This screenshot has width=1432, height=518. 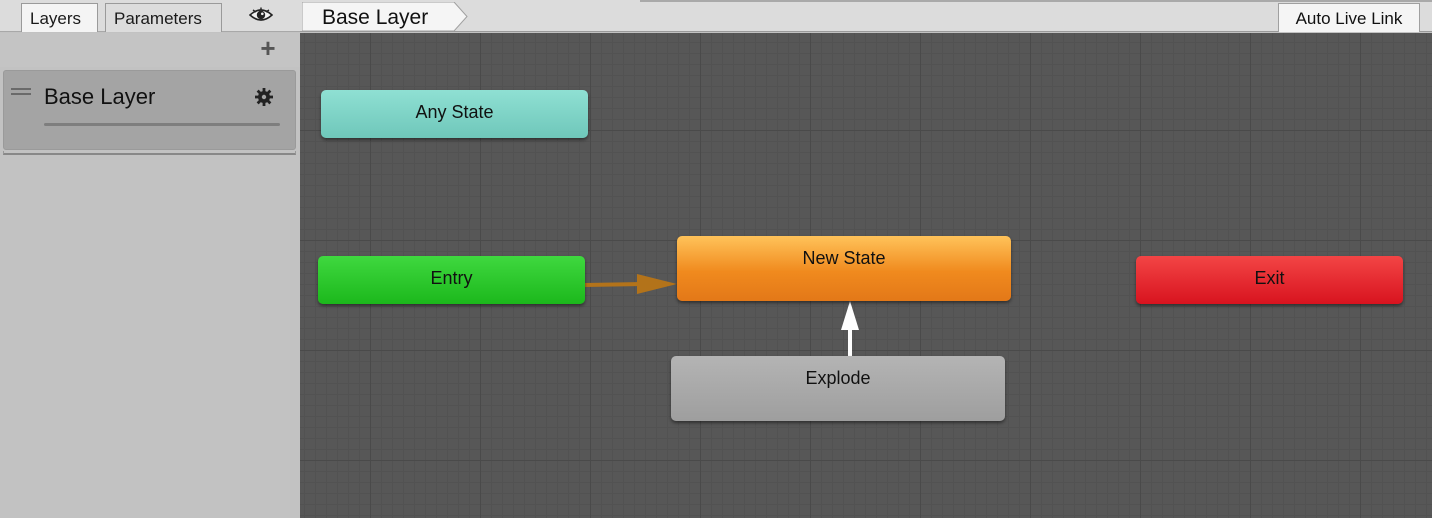 What do you see at coordinates (149, 110) in the screenshot?
I see `layer-item-base-layer: Base Layer` at bounding box center [149, 110].